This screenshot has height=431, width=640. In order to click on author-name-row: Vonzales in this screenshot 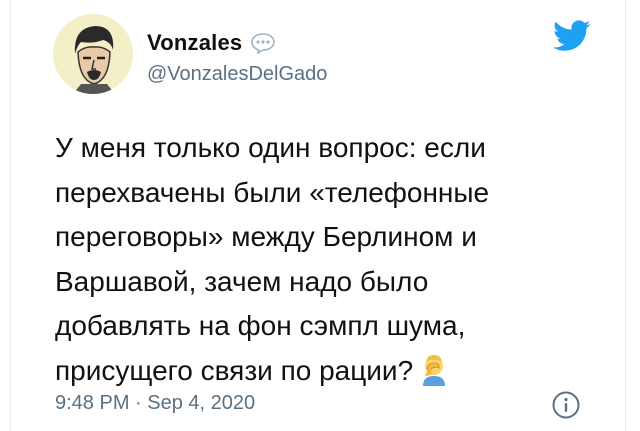, I will do `click(211, 43)`.